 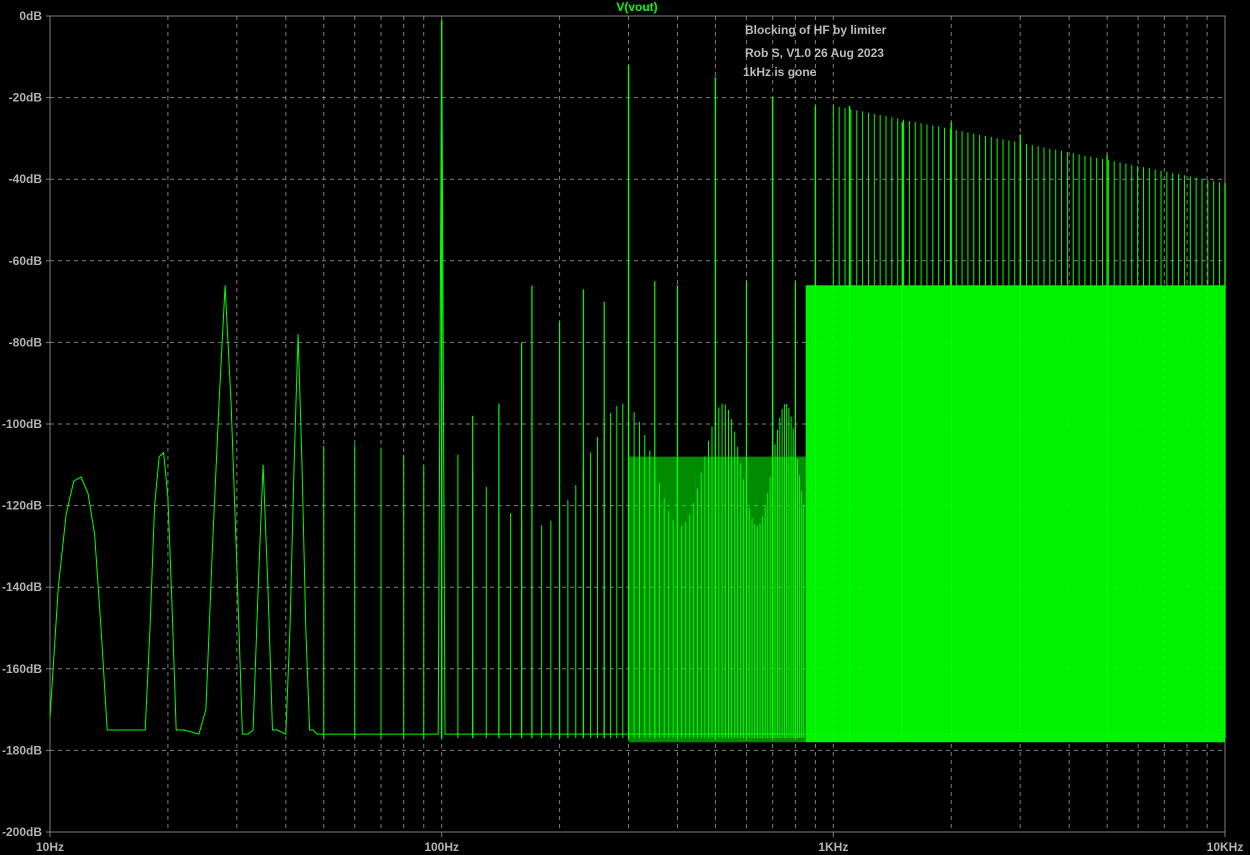 What do you see at coordinates (1225, 847) in the screenshot?
I see `x-tick-label: 10KHz` at bounding box center [1225, 847].